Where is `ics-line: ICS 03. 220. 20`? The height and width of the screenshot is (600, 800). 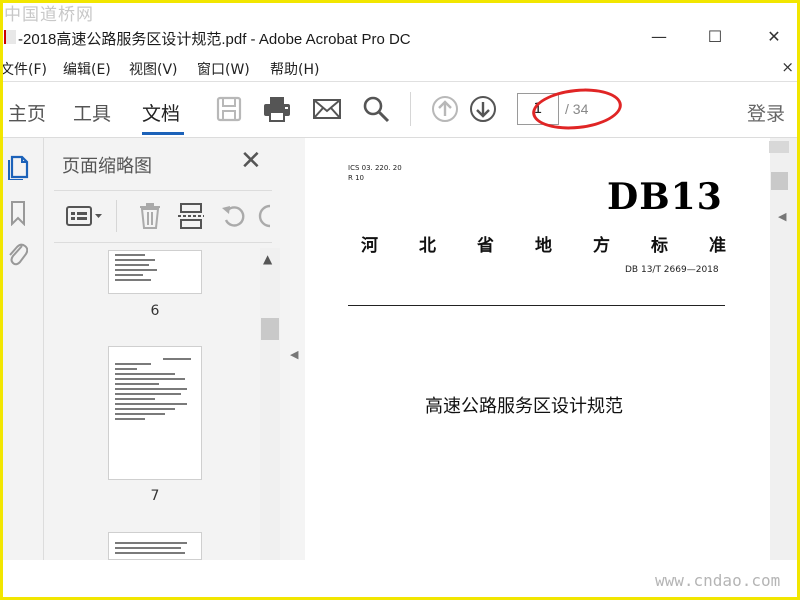 ics-line: ICS 03. 220. 20 is located at coordinates (375, 168).